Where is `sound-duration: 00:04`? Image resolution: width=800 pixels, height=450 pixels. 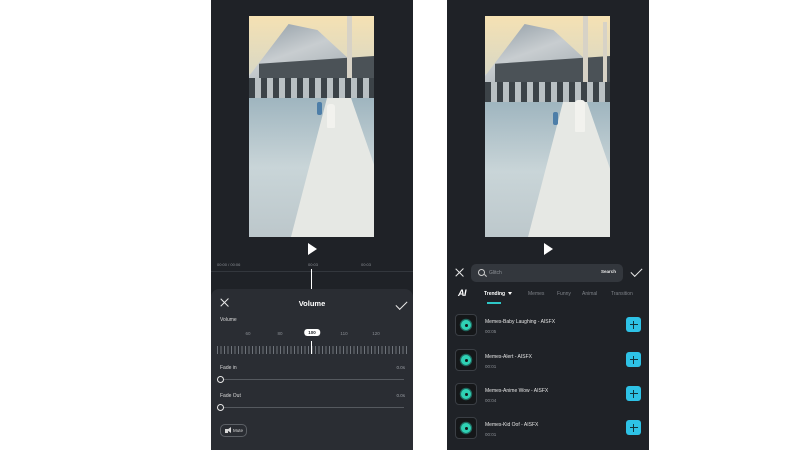
sound-duration: 00:04 is located at coordinates (491, 400).